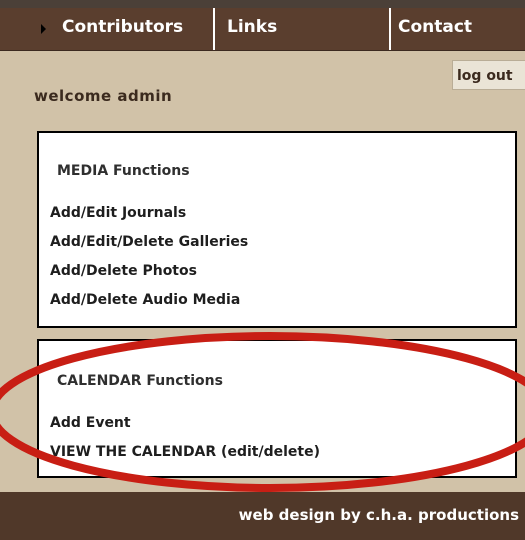 The height and width of the screenshot is (540, 525). I want to click on nav-item-links: Links, so click(252, 27).